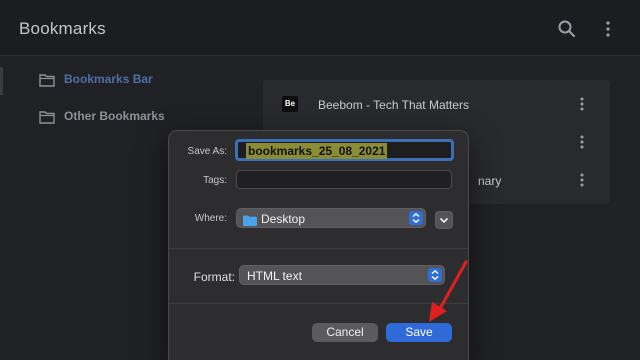  What do you see at coordinates (114, 116) in the screenshot?
I see `sidebar-item-label: Other Bookmarks` at bounding box center [114, 116].